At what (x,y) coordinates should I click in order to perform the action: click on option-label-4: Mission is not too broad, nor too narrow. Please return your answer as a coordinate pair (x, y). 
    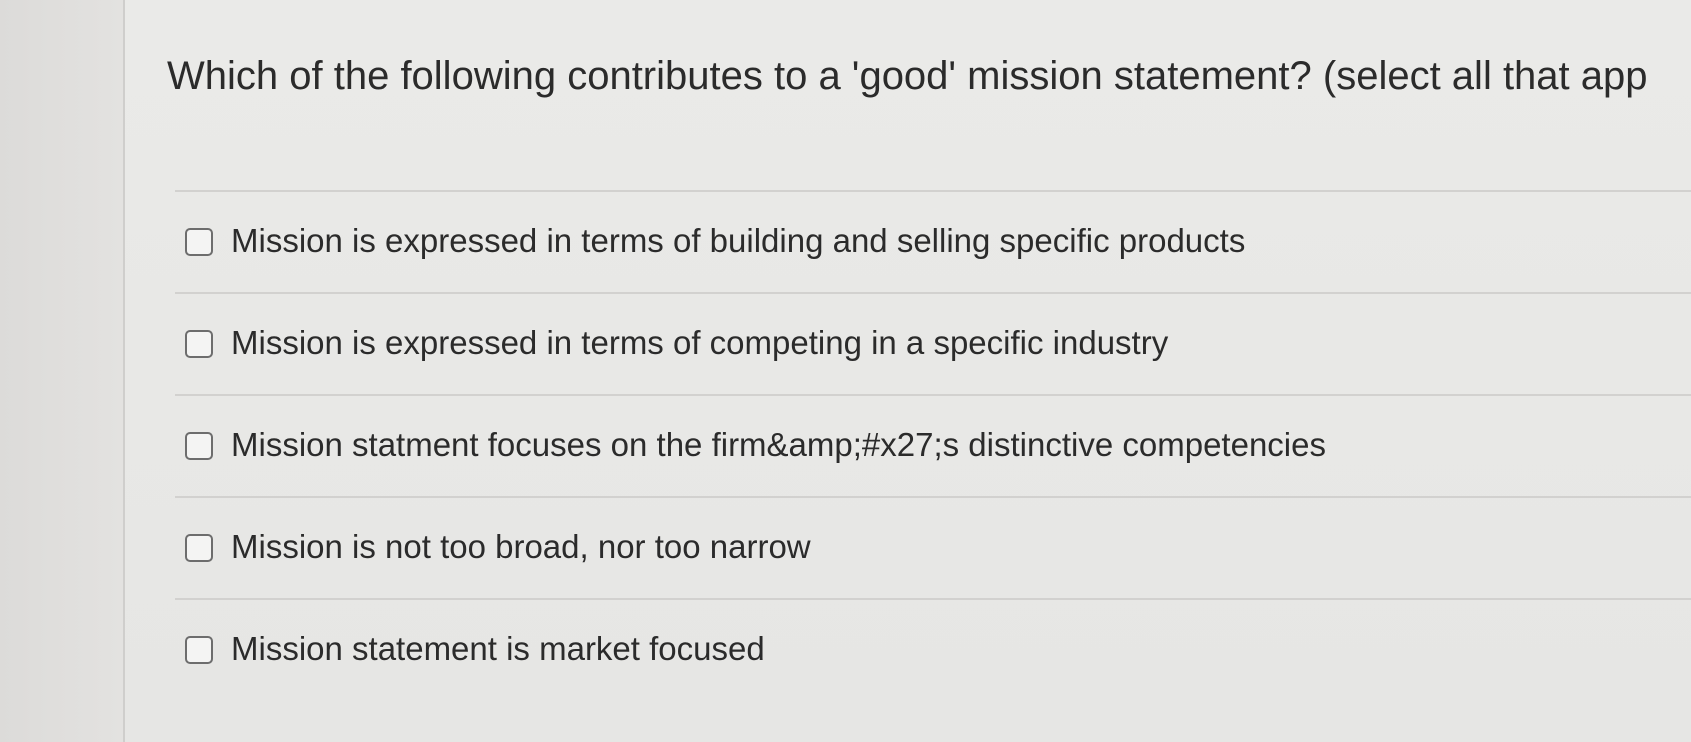
    Looking at the image, I should click on (521, 547).